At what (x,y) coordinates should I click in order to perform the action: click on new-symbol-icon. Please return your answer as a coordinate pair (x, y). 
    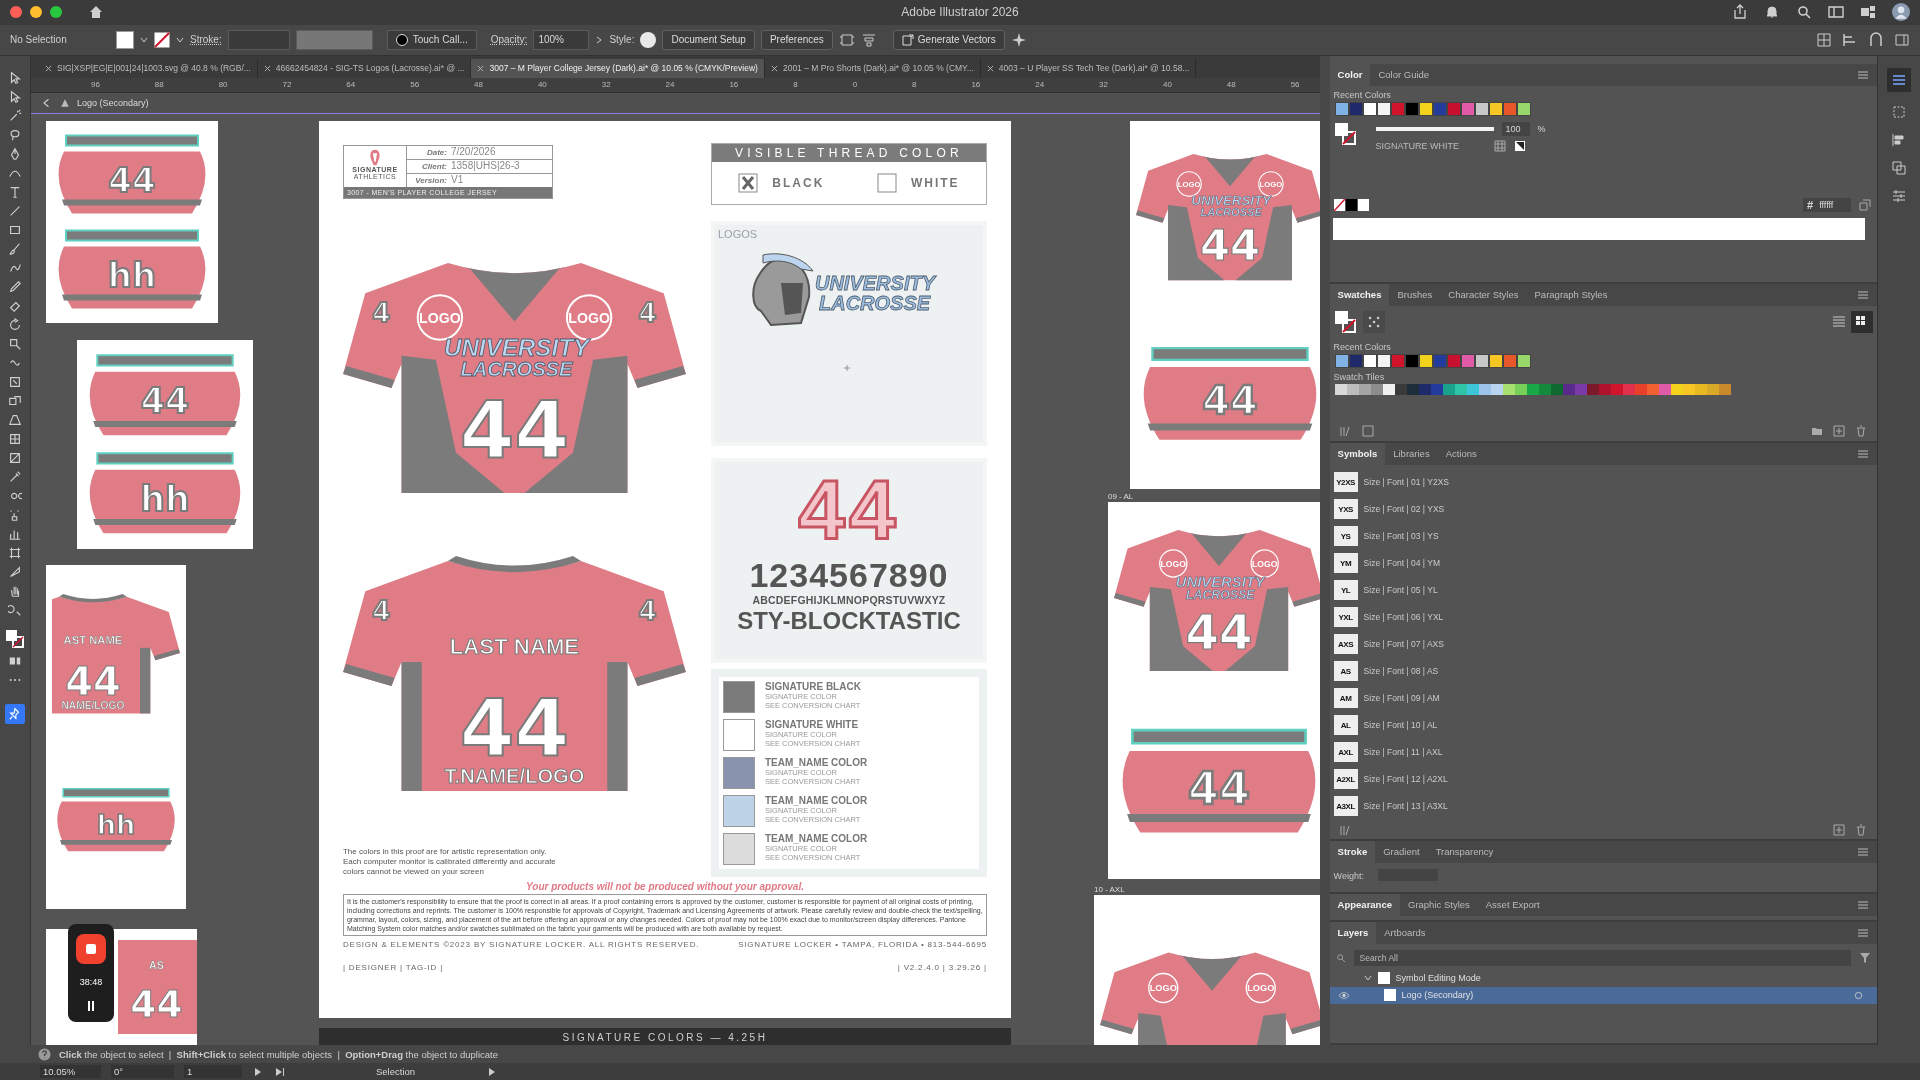
    Looking at the image, I should click on (1839, 829).